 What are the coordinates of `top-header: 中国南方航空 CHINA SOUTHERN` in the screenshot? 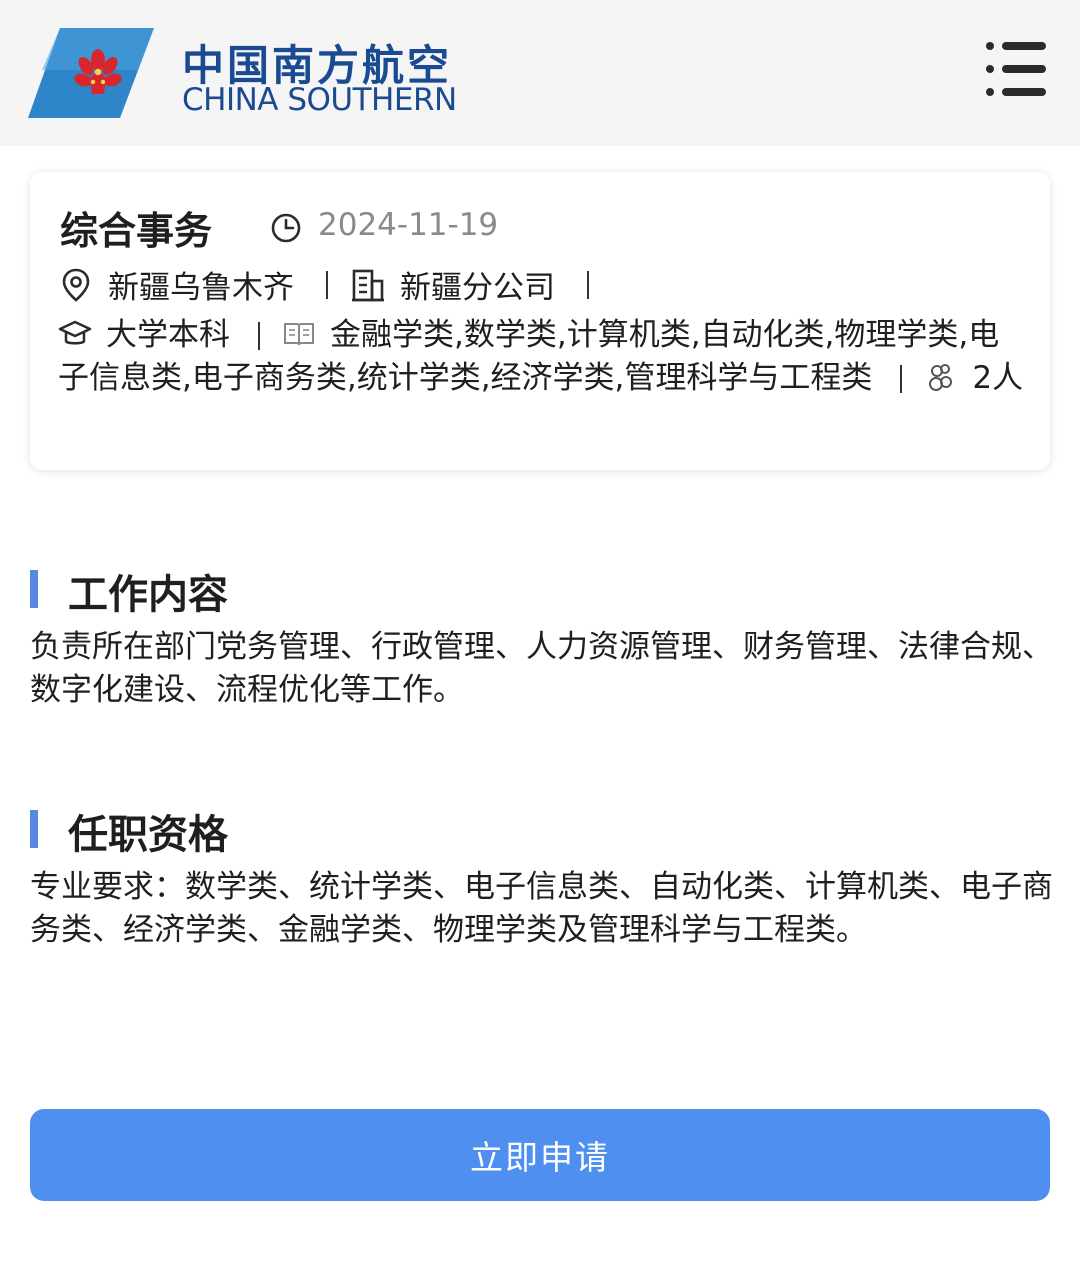 It's located at (540, 73).